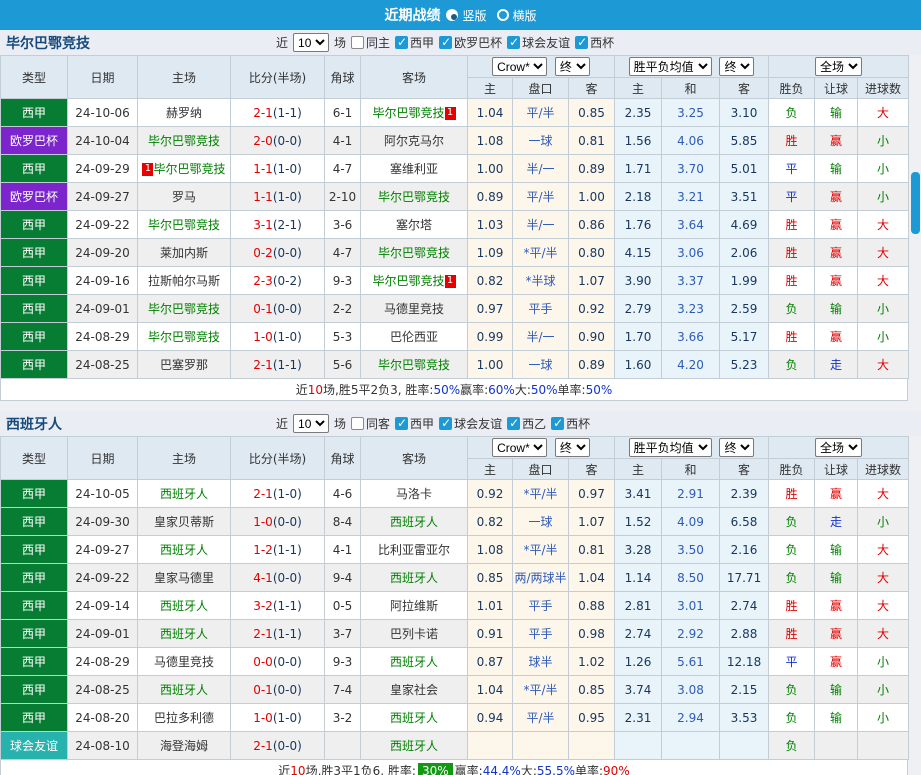 The height and width of the screenshot is (775, 921). I want to click on result-goals: 小, so click(883, 168).